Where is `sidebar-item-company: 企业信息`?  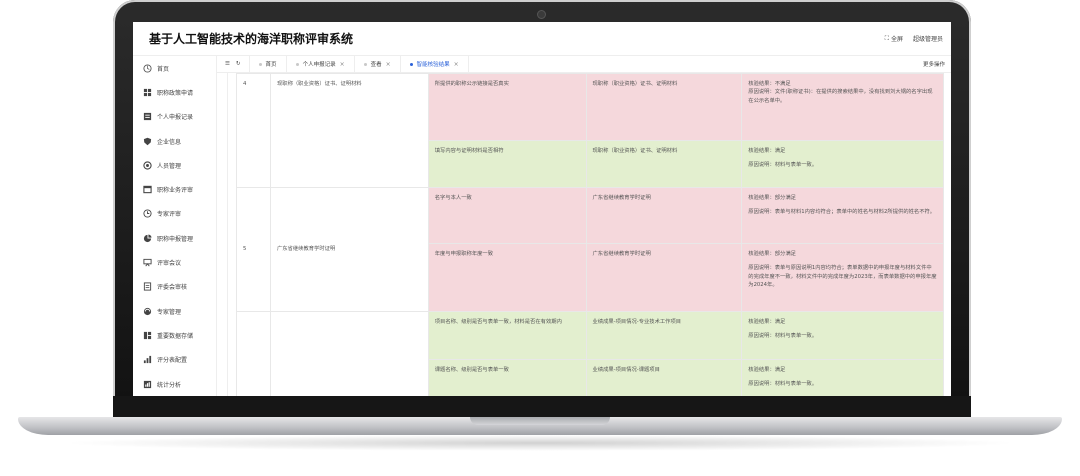 sidebar-item-company: 企业信息 is located at coordinates (174, 141).